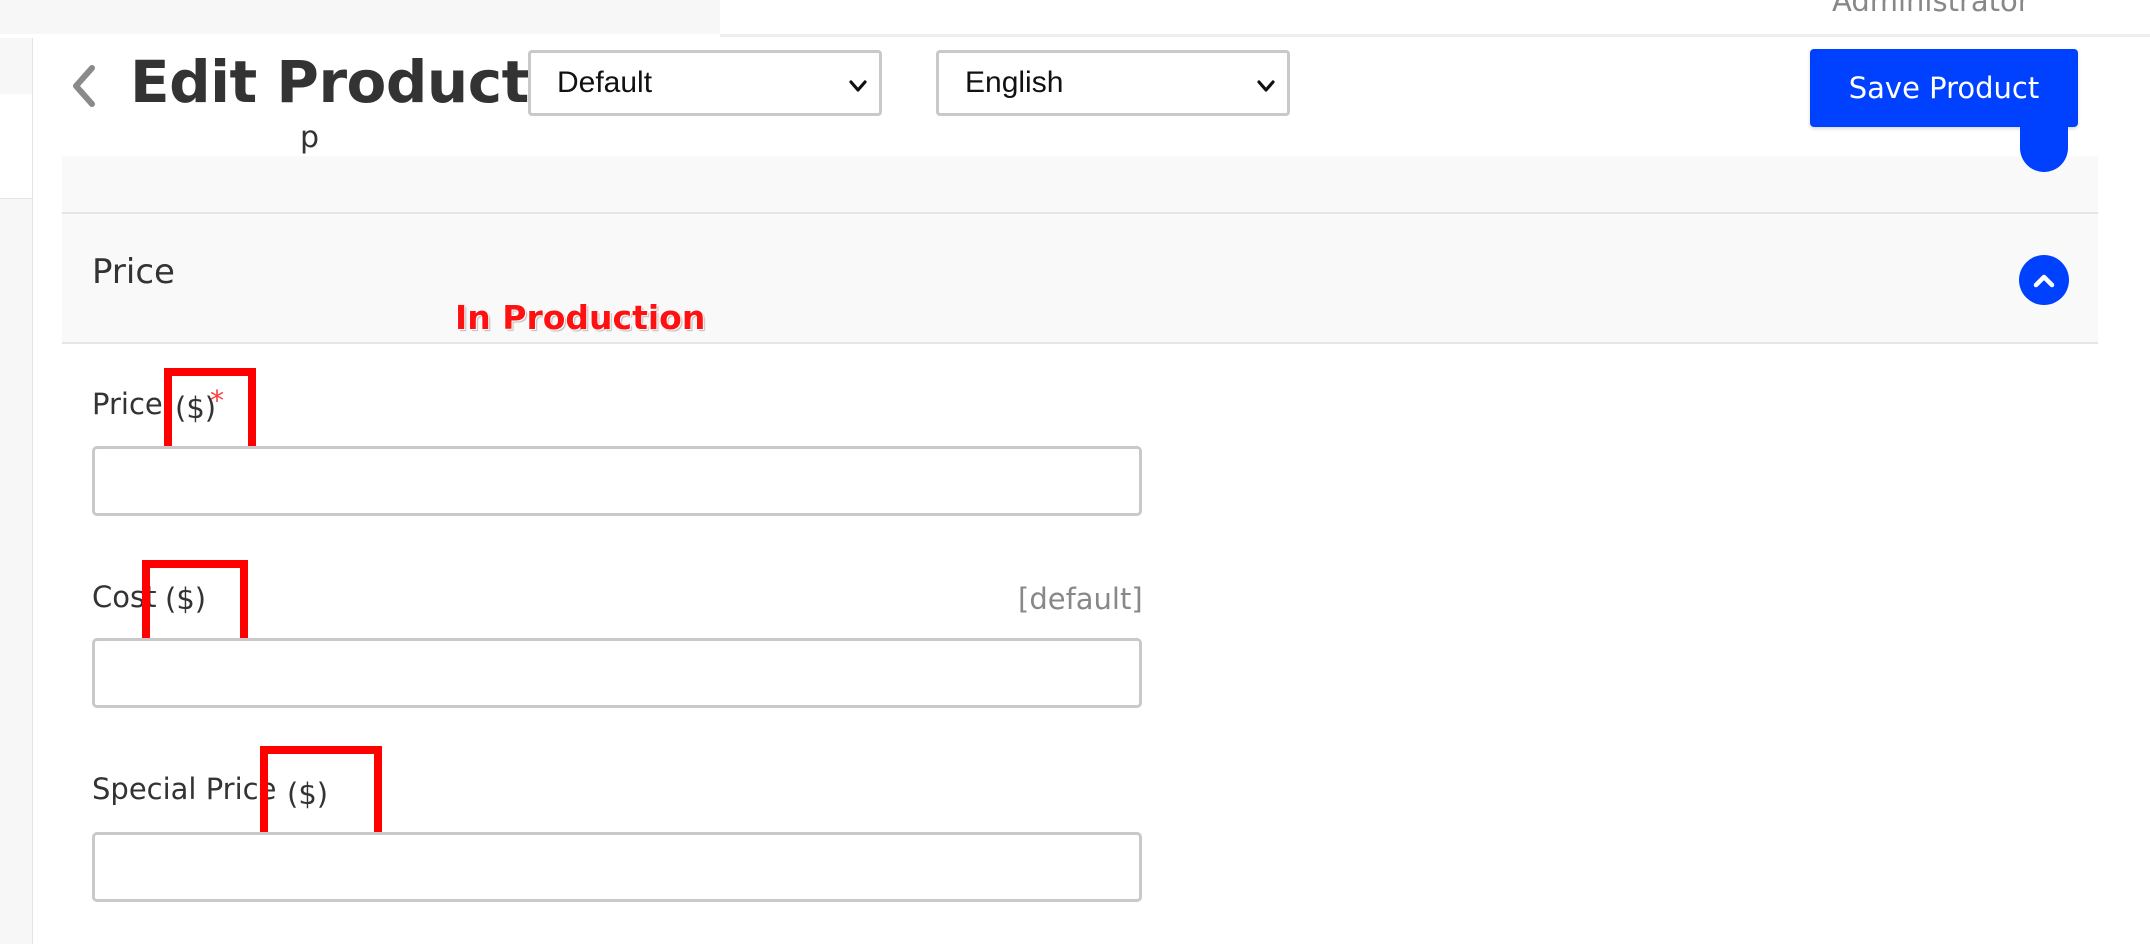 This screenshot has width=2150, height=944. What do you see at coordinates (705, 83) in the screenshot?
I see `store-view-select: Default` at bounding box center [705, 83].